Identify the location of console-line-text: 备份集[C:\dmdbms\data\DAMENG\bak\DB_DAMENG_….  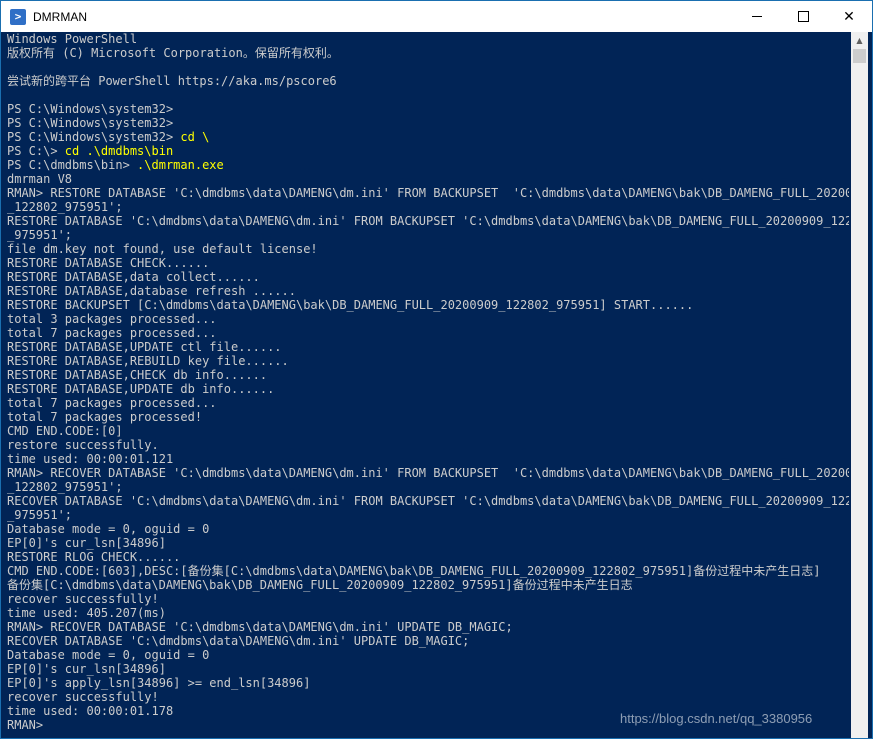
(320, 585).